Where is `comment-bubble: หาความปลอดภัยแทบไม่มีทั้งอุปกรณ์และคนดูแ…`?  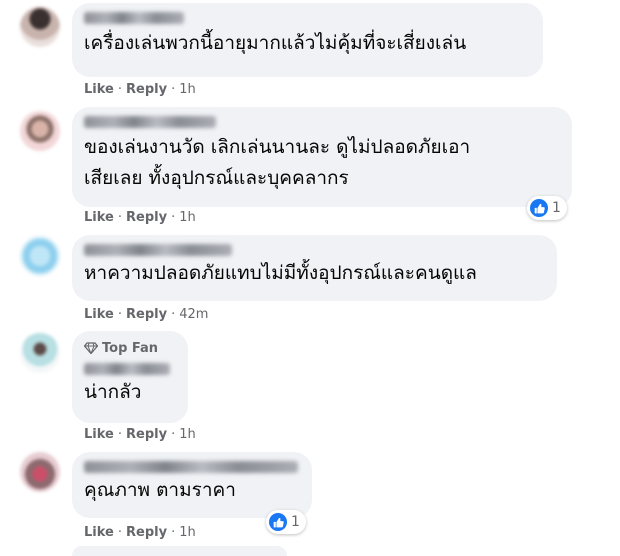
comment-bubble: หาความปลอดภัยแทบไม่มีทั้งอุปกรณ์และคนดูแ… is located at coordinates (314, 268).